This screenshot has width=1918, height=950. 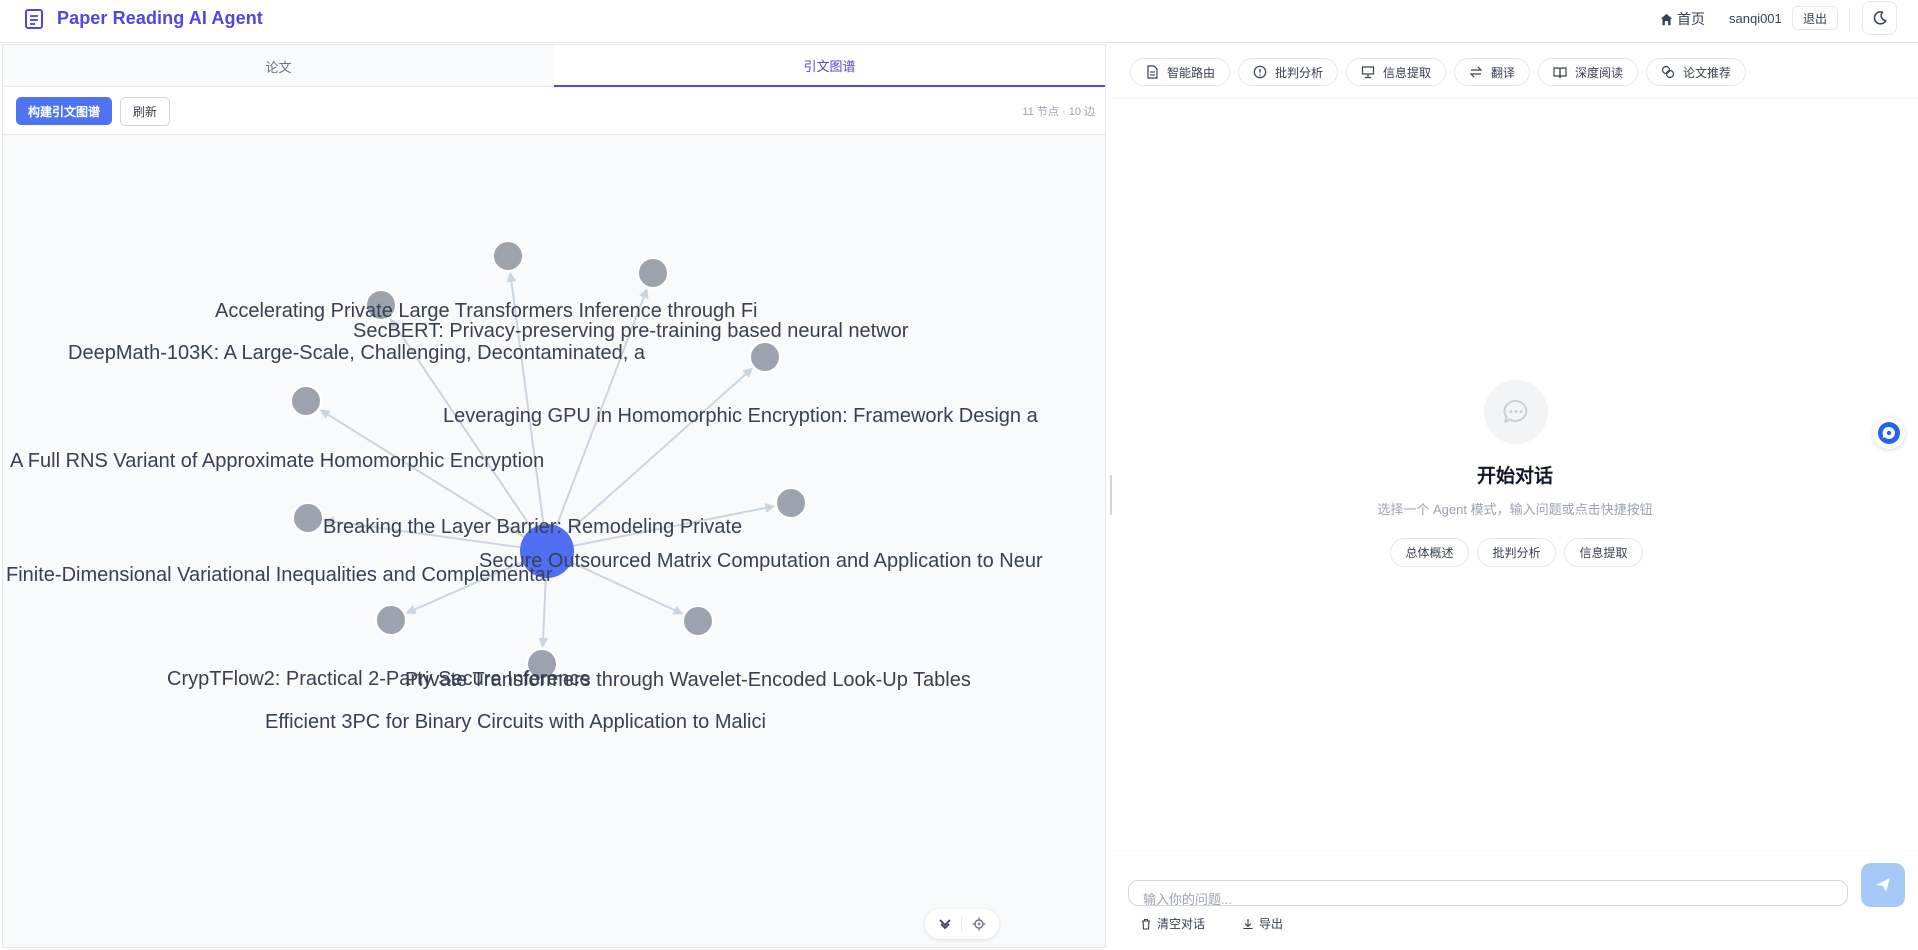 I want to click on app-header: Paper Reading AI Agent 首页 sanqi001 退出, so click(x=959, y=21).